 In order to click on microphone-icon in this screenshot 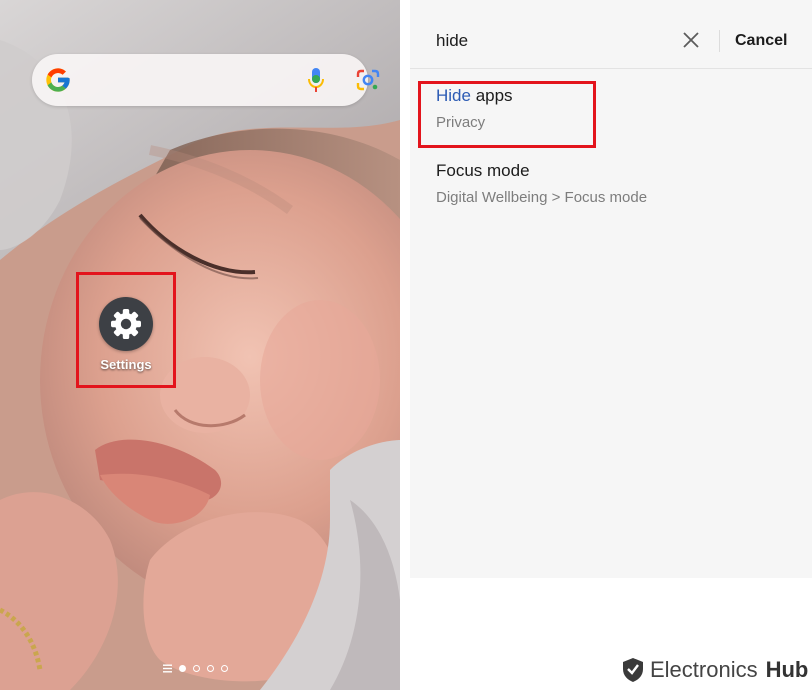, I will do `click(316, 80)`.